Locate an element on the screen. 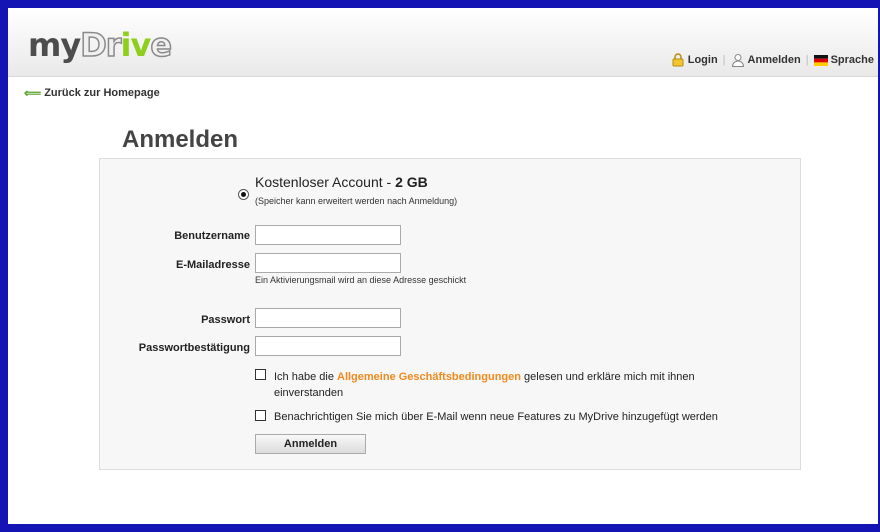 This screenshot has width=880, height=532. plan-radio-free is located at coordinates (243, 194).